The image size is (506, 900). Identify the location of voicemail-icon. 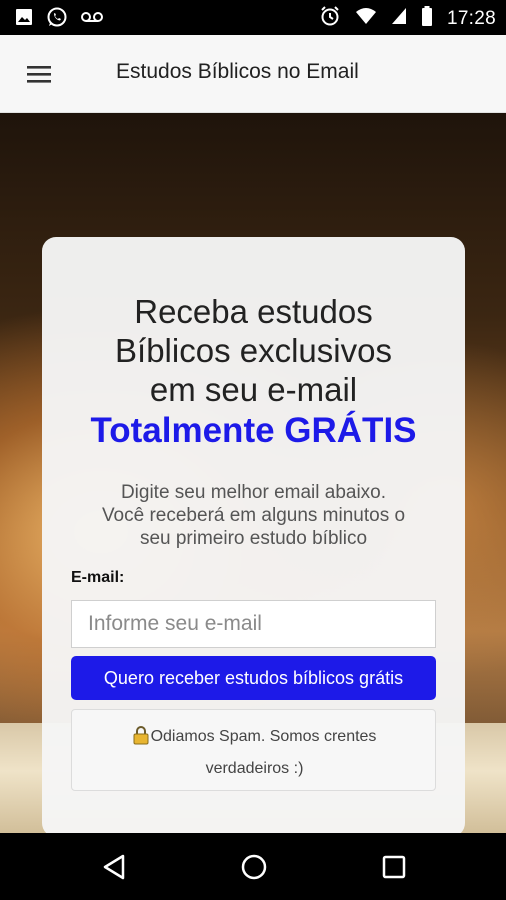
(92, 19).